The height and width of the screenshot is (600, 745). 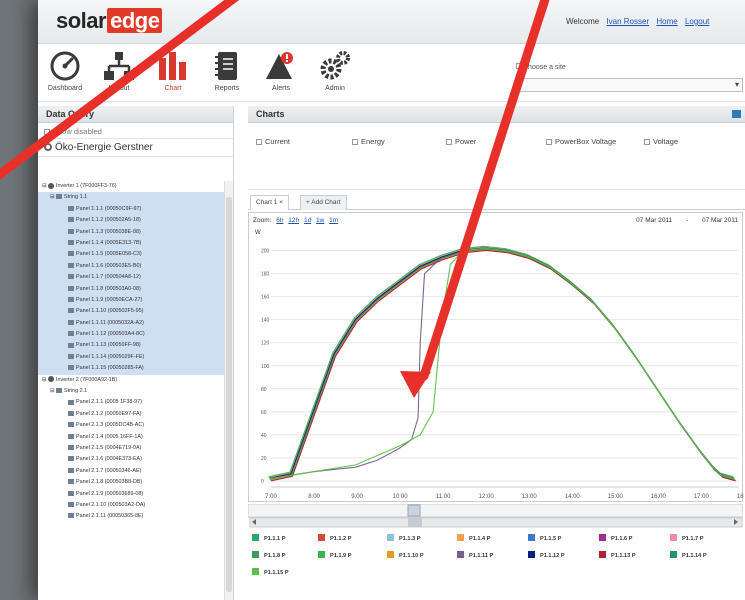 I want to click on legend-item: P1.1.8 P, so click(x=268, y=555).